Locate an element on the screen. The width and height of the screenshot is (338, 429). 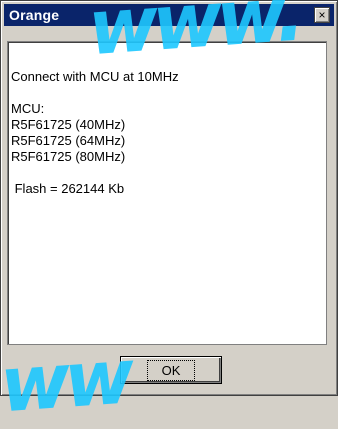
close-button: × is located at coordinates (322, 15).